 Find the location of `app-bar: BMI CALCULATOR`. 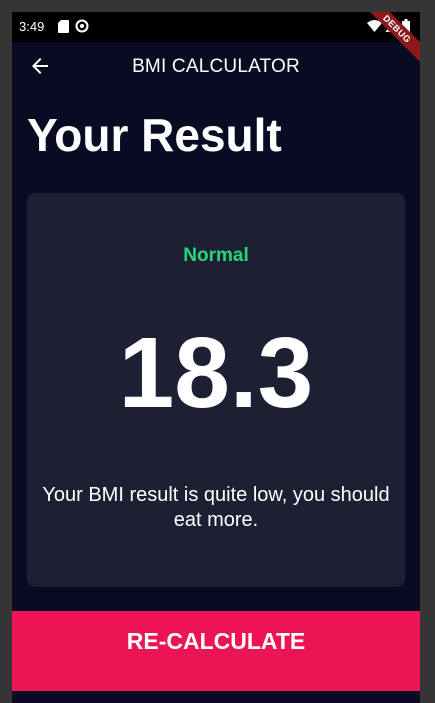

app-bar: BMI CALCULATOR is located at coordinates (216, 67).